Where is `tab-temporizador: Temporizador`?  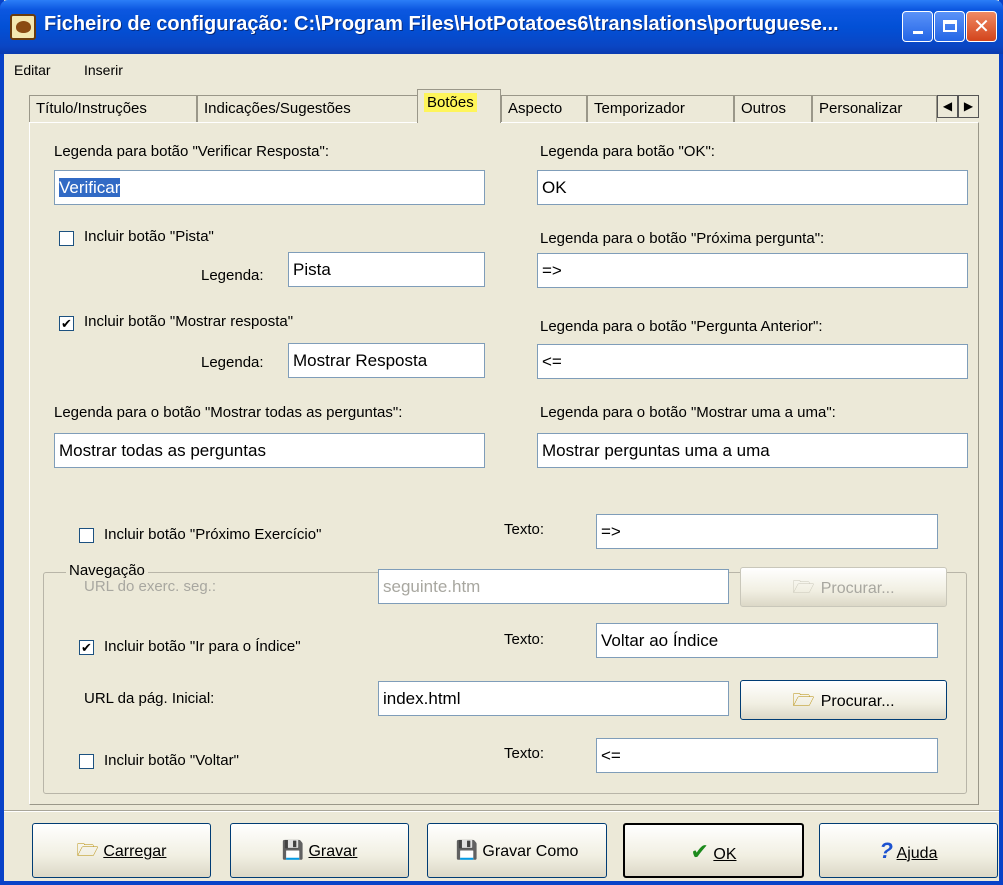 tab-temporizador: Temporizador is located at coordinates (660, 109).